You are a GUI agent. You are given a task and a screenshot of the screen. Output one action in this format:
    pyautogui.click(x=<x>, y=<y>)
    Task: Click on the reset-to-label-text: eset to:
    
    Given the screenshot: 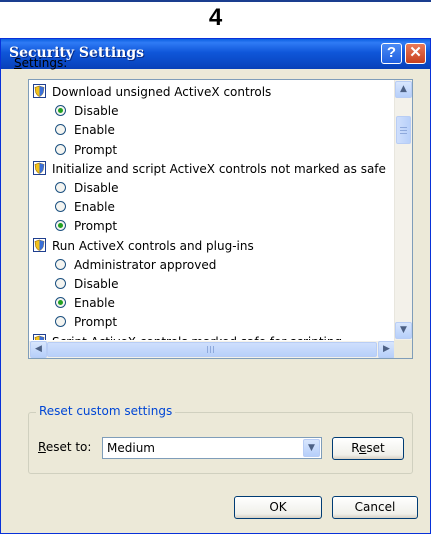 What is the action you would take?
    pyautogui.click(x=68, y=447)
    